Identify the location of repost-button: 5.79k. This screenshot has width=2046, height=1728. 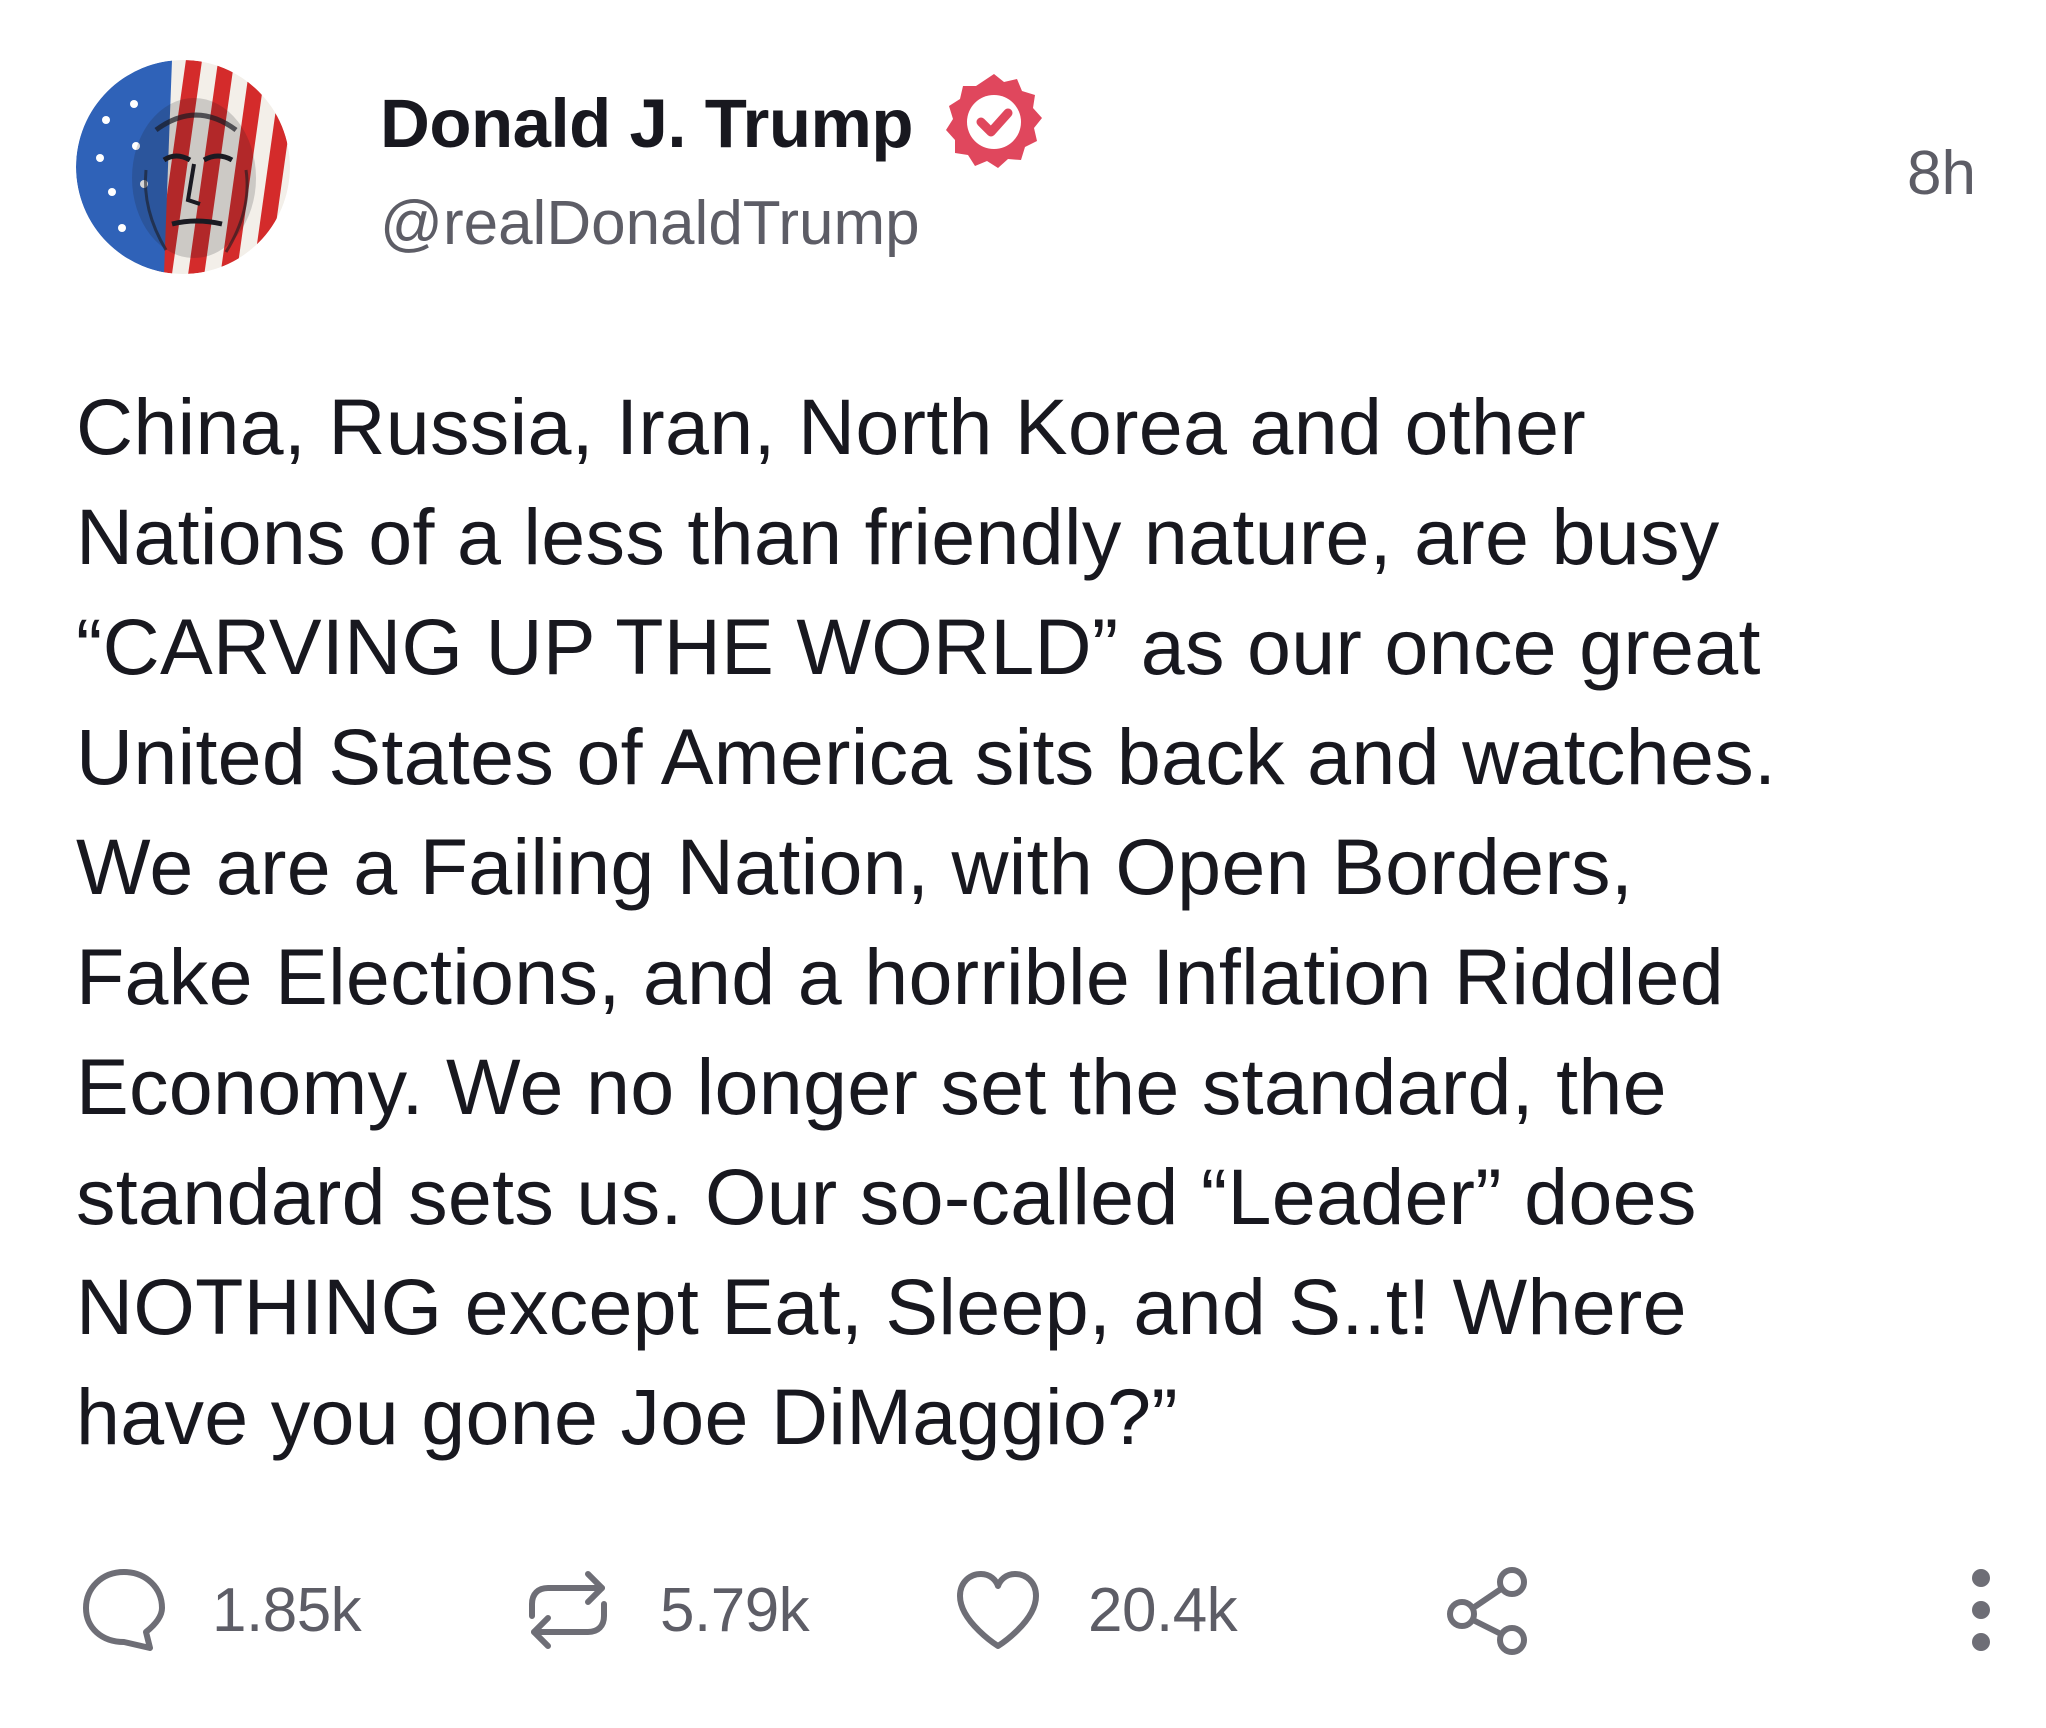
(663, 1610).